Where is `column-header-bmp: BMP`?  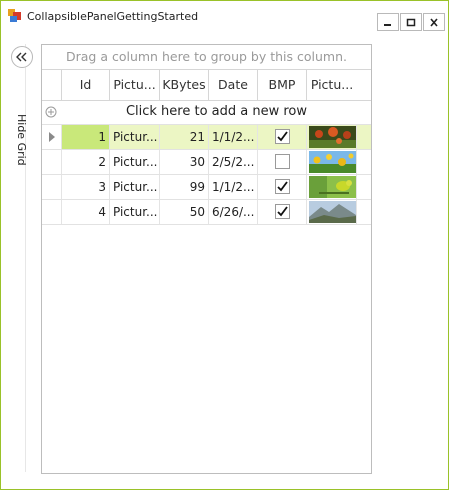 column-header-bmp: BMP is located at coordinates (282, 85).